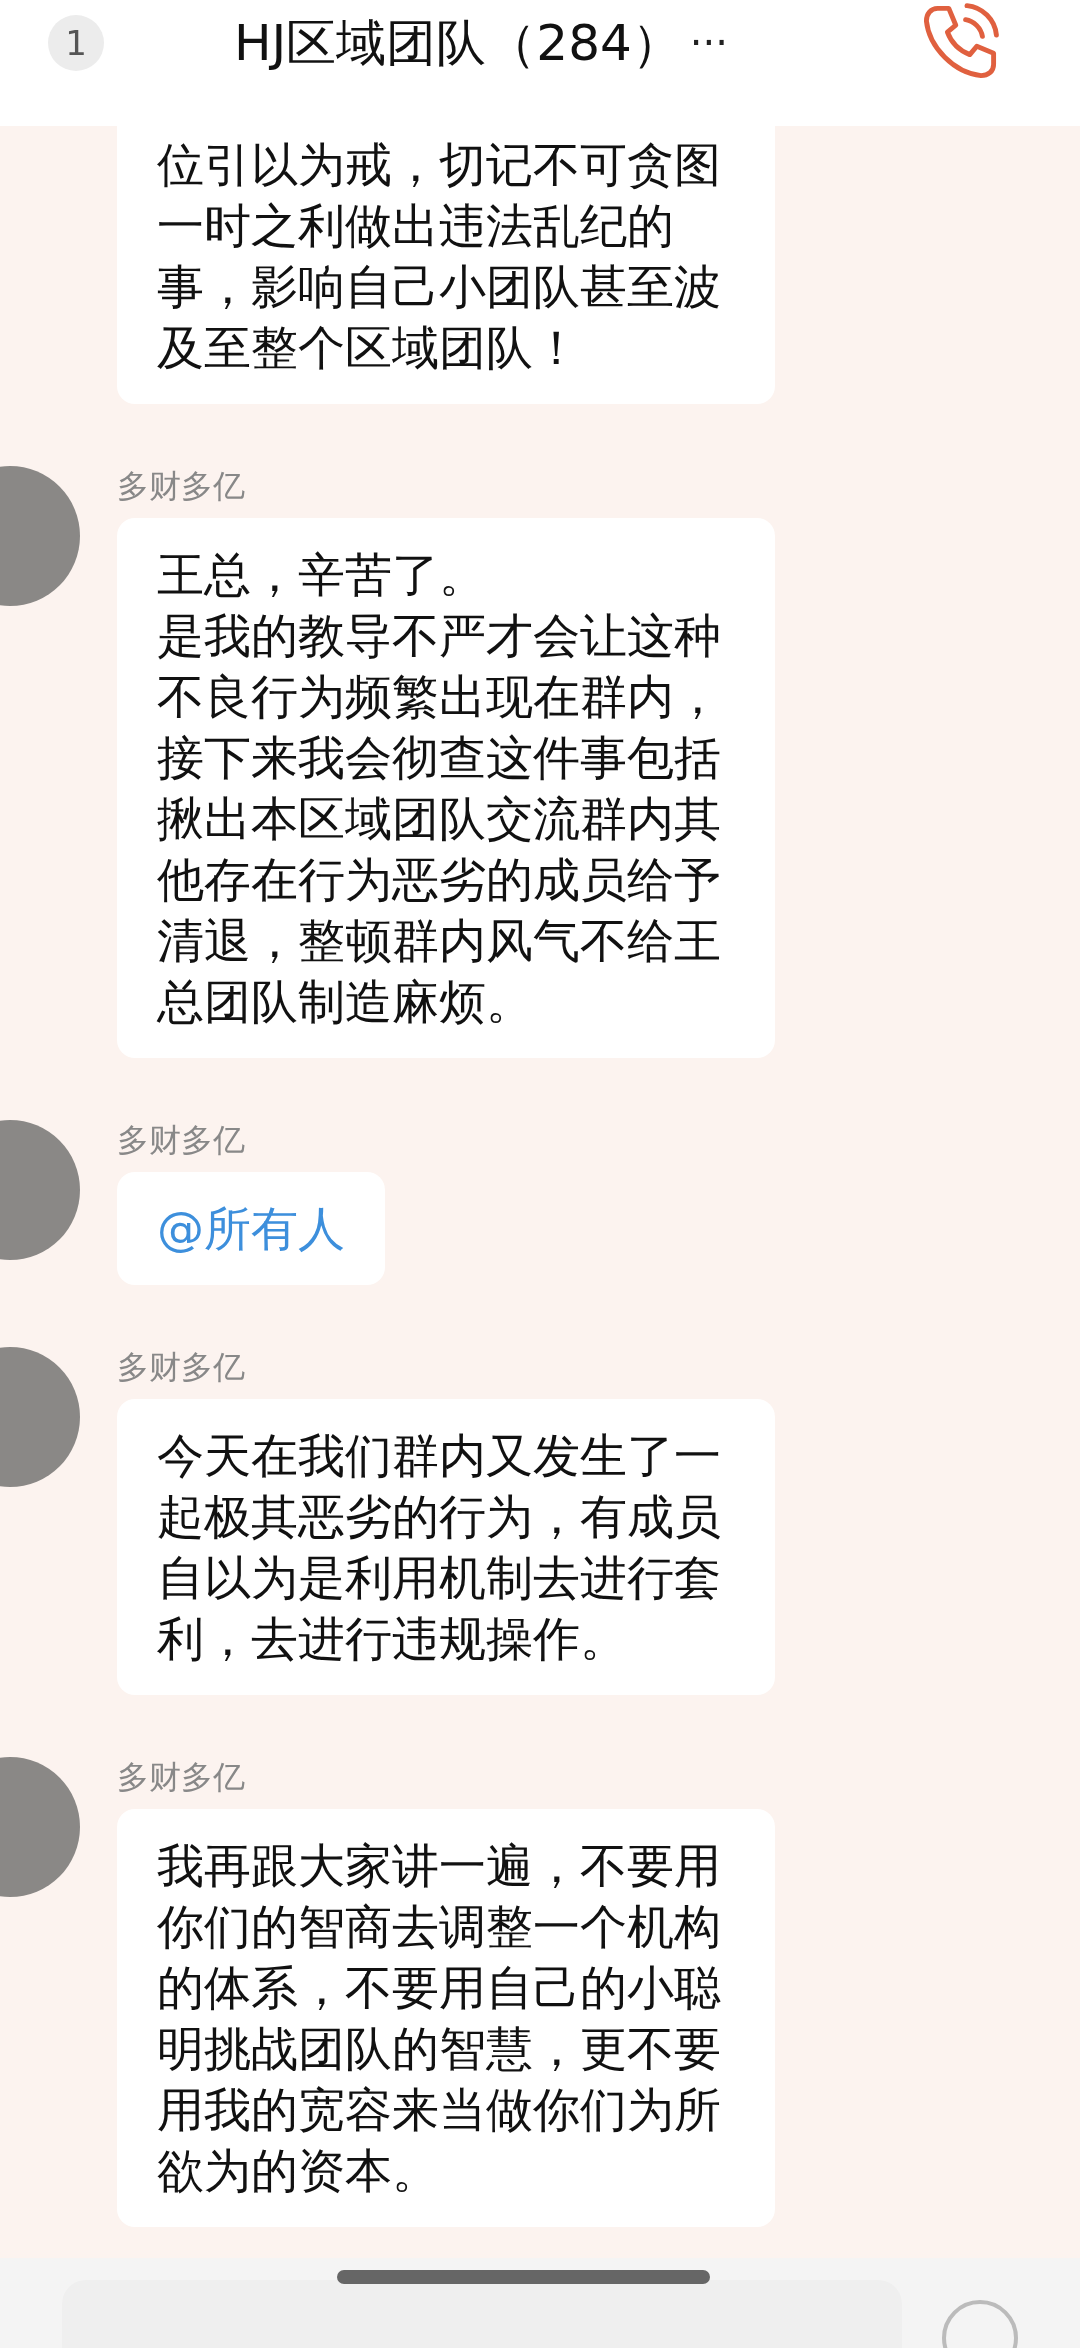 The width and height of the screenshot is (1080, 2348). I want to click on message-text: 我再跟大家讲一遍，不要用你们的智商去调整一个机构的体系，不要用自己的小聪明挑战团队的智慧，更不要用我的宽容来当做你们为所欲为的资本。, so click(439, 2018).